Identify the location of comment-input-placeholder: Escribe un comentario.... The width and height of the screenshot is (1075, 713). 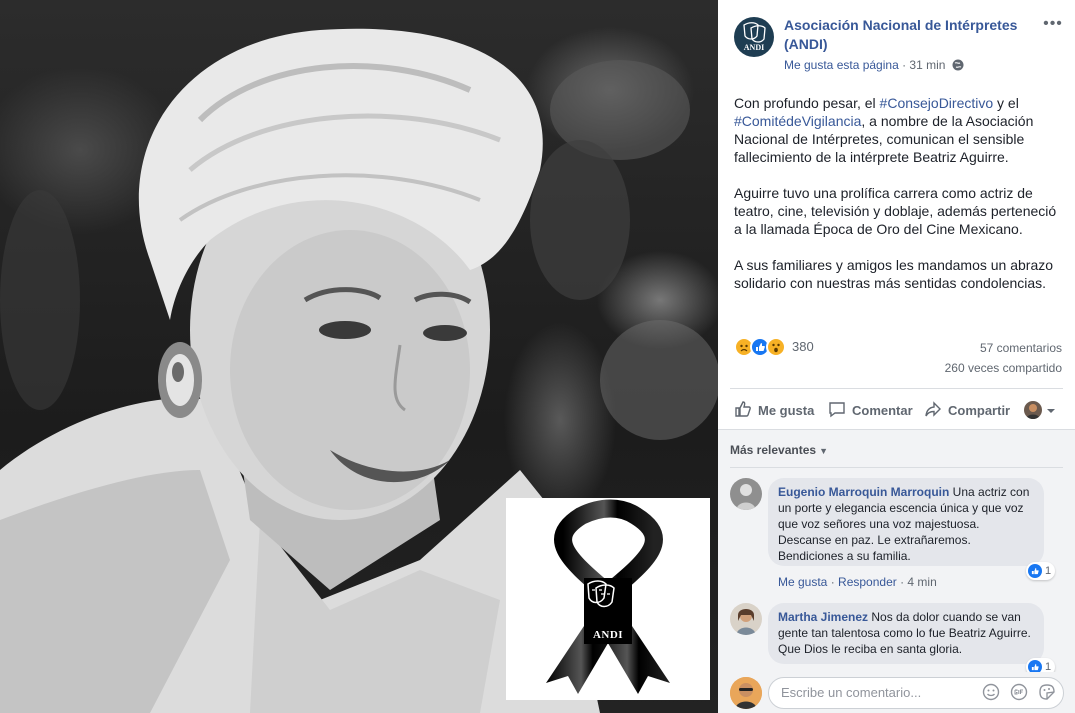
(851, 692).